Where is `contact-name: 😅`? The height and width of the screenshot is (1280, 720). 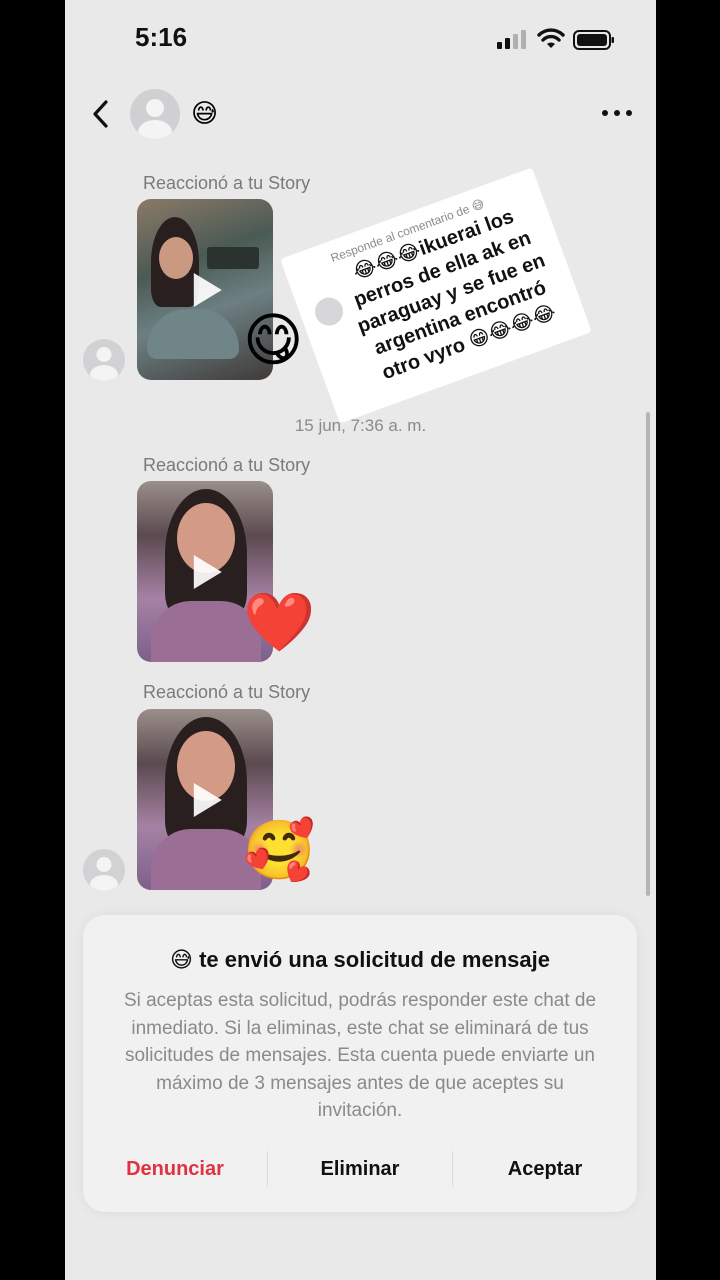 contact-name: 😅 is located at coordinates (204, 113).